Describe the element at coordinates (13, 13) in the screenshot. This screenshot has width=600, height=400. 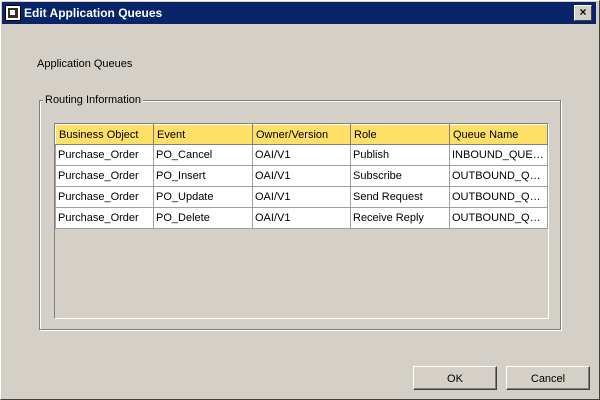
I see `app-icon` at that location.